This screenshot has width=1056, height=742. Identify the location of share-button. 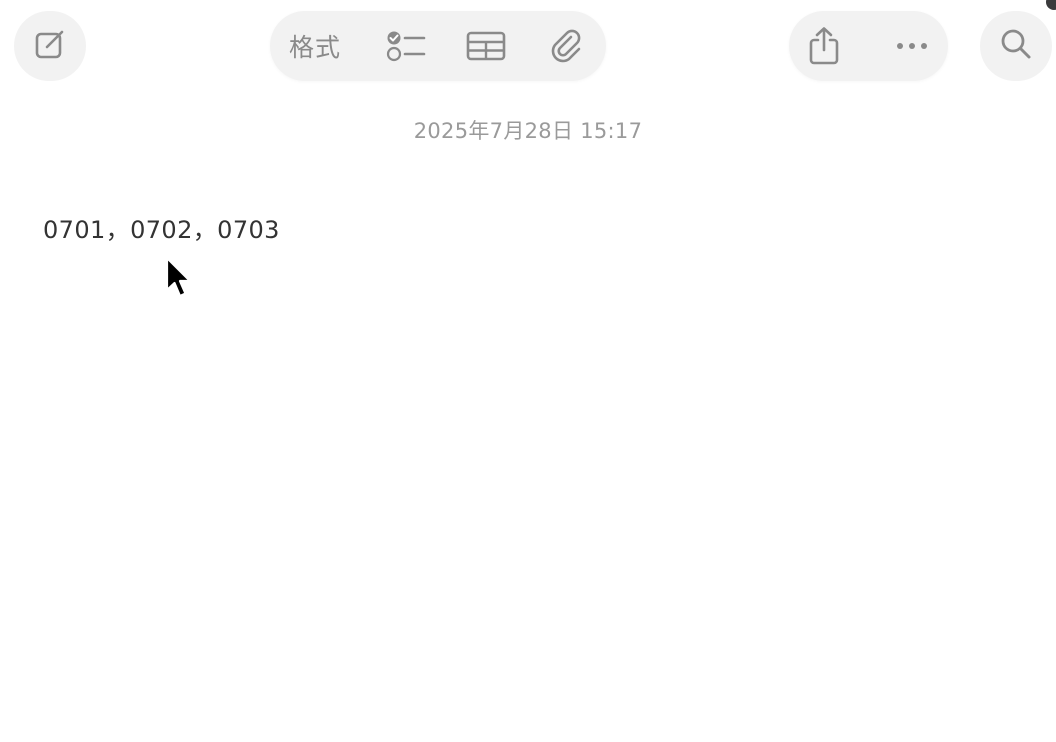
(824, 46).